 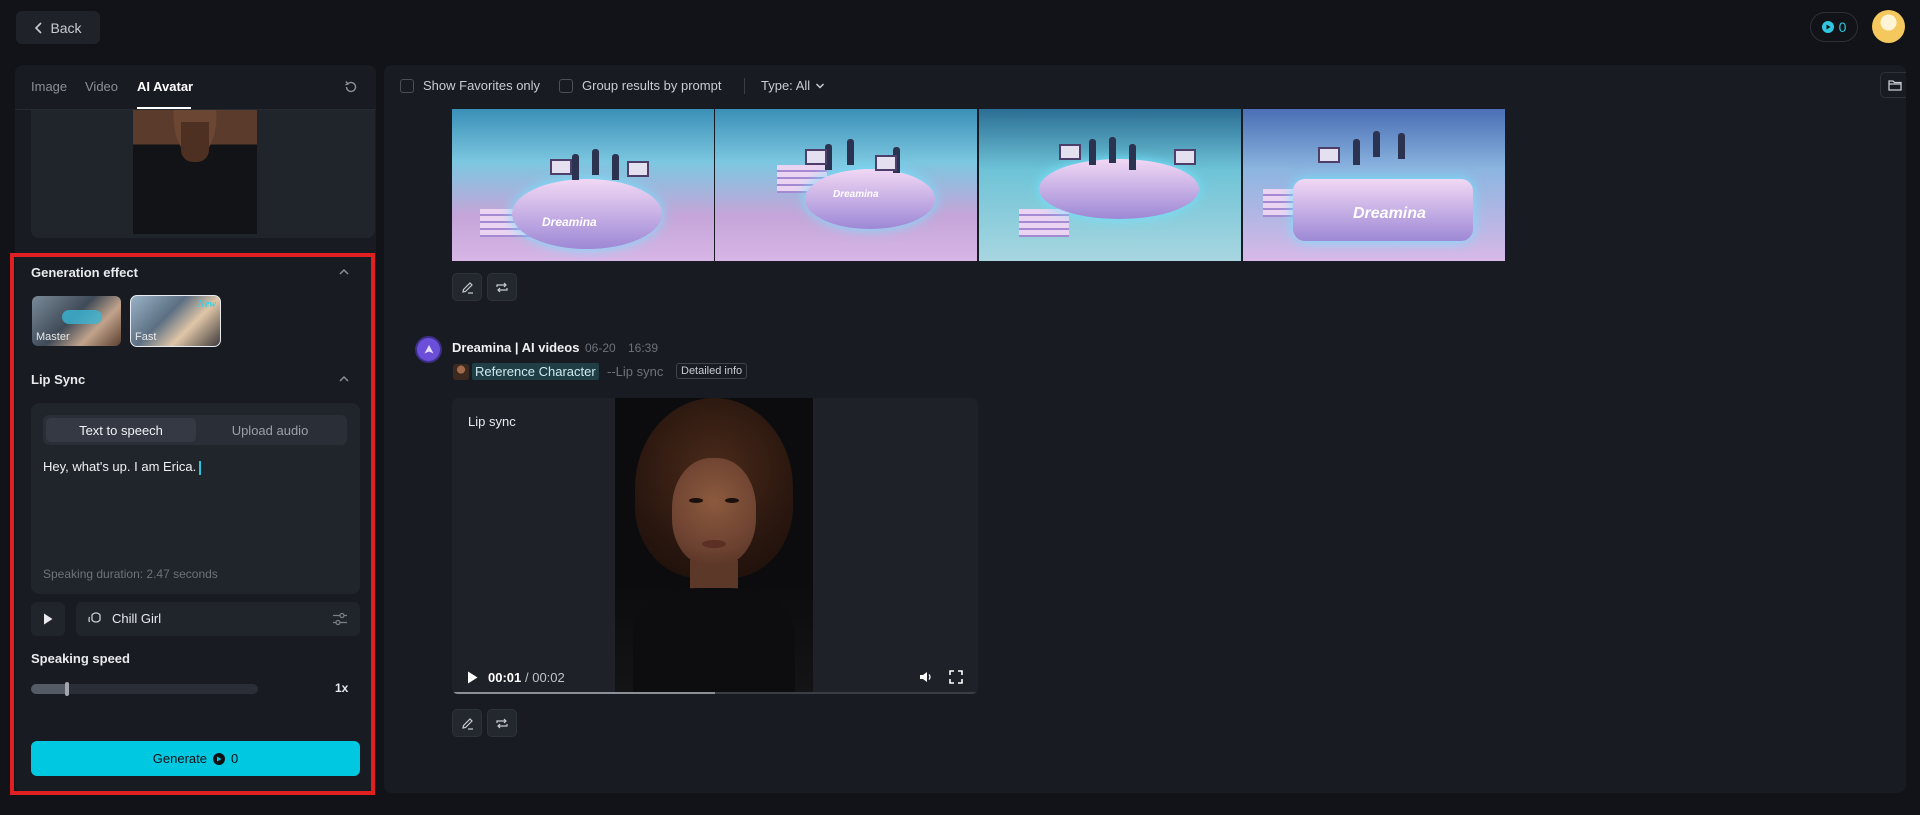 What do you see at coordinates (516, 347) in the screenshot?
I see `record-title: Dreamina | AI videos` at bounding box center [516, 347].